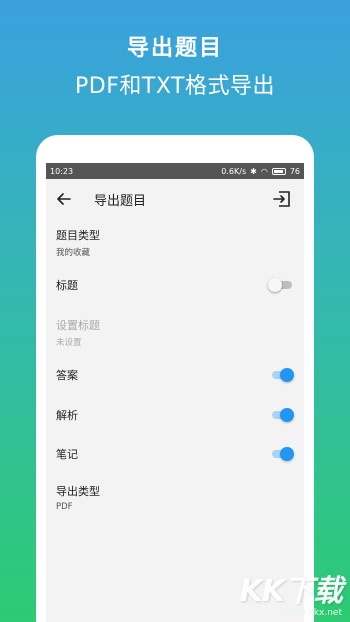 The image size is (350, 622). I want to click on notes-row: 笔记, so click(175, 454).